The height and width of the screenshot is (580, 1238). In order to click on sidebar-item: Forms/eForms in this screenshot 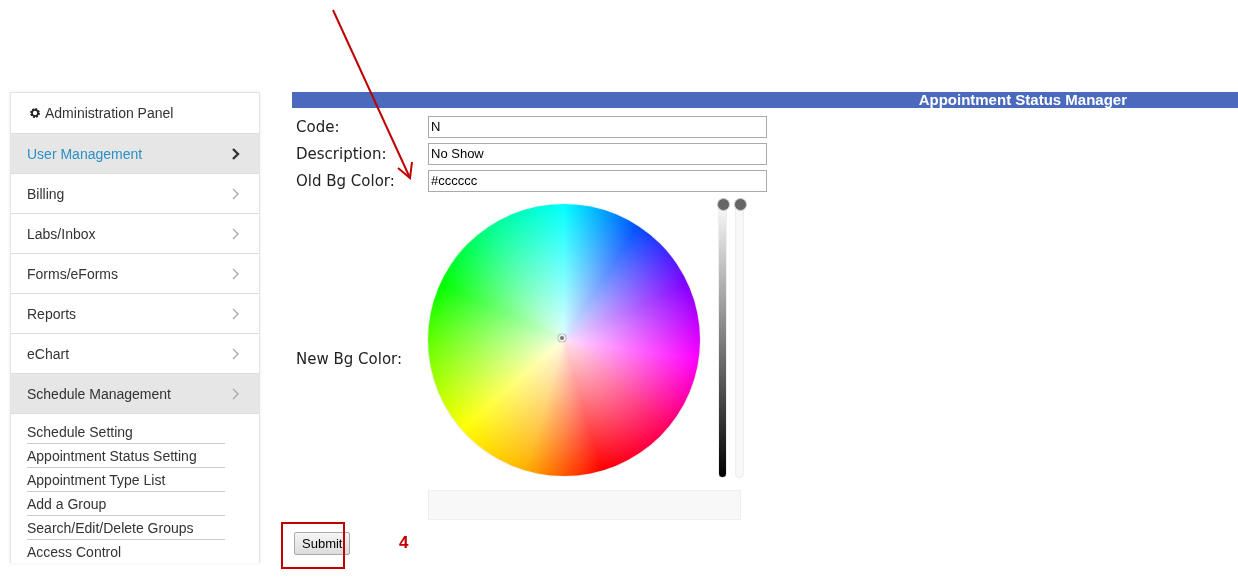, I will do `click(135, 274)`.